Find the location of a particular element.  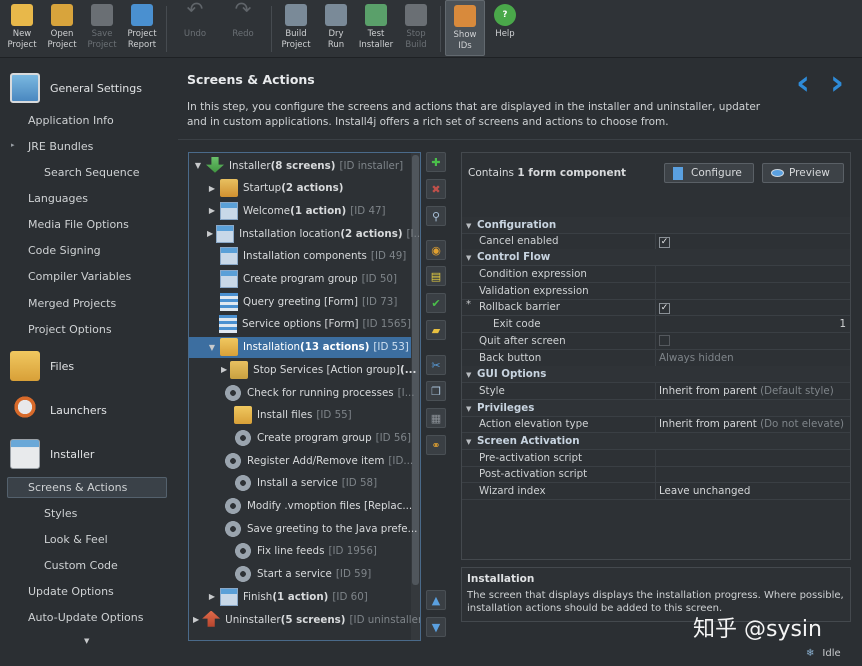

sidebar-section-general-settings: General Settings is located at coordinates (76, 88).